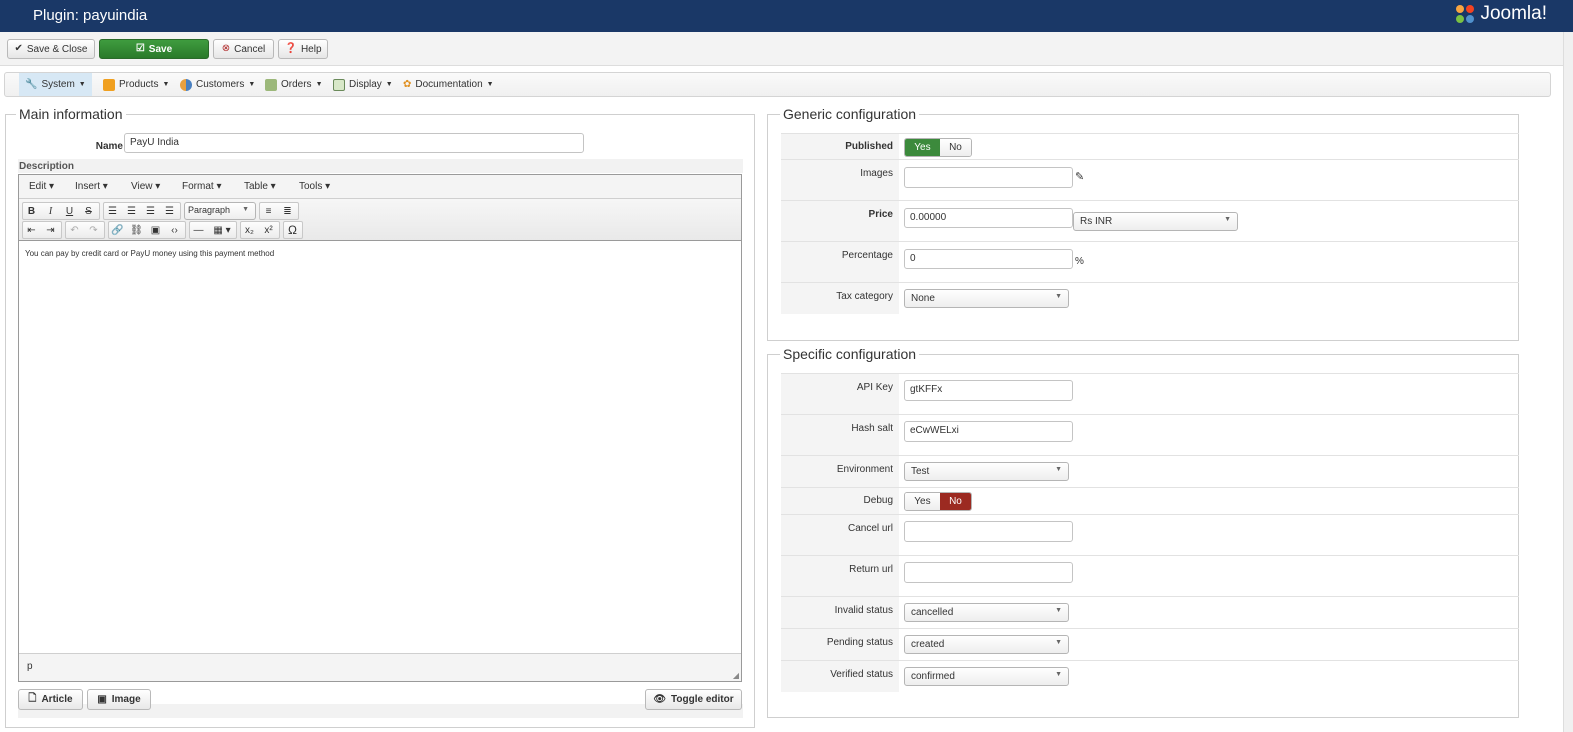  I want to click on price-row: Price 0.00000 Rs INR ▼, so click(1150, 220).